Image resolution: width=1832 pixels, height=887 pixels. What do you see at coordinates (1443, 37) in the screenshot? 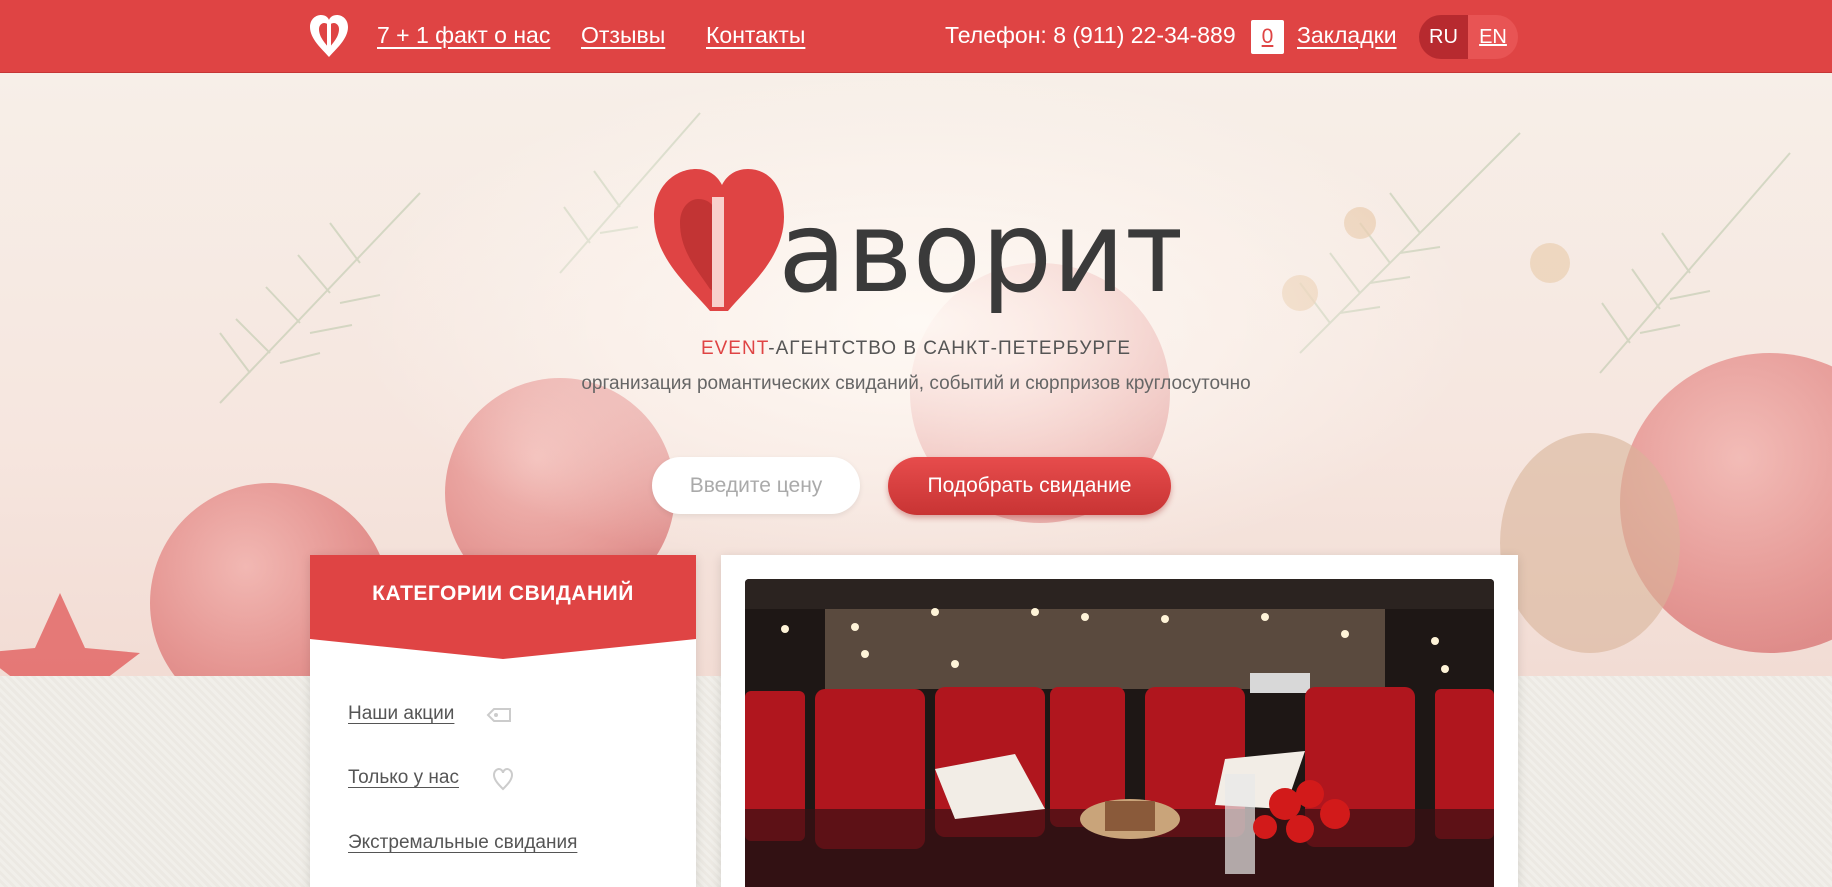
I see `lang-ru-button: RU` at bounding box center [1443, 37].